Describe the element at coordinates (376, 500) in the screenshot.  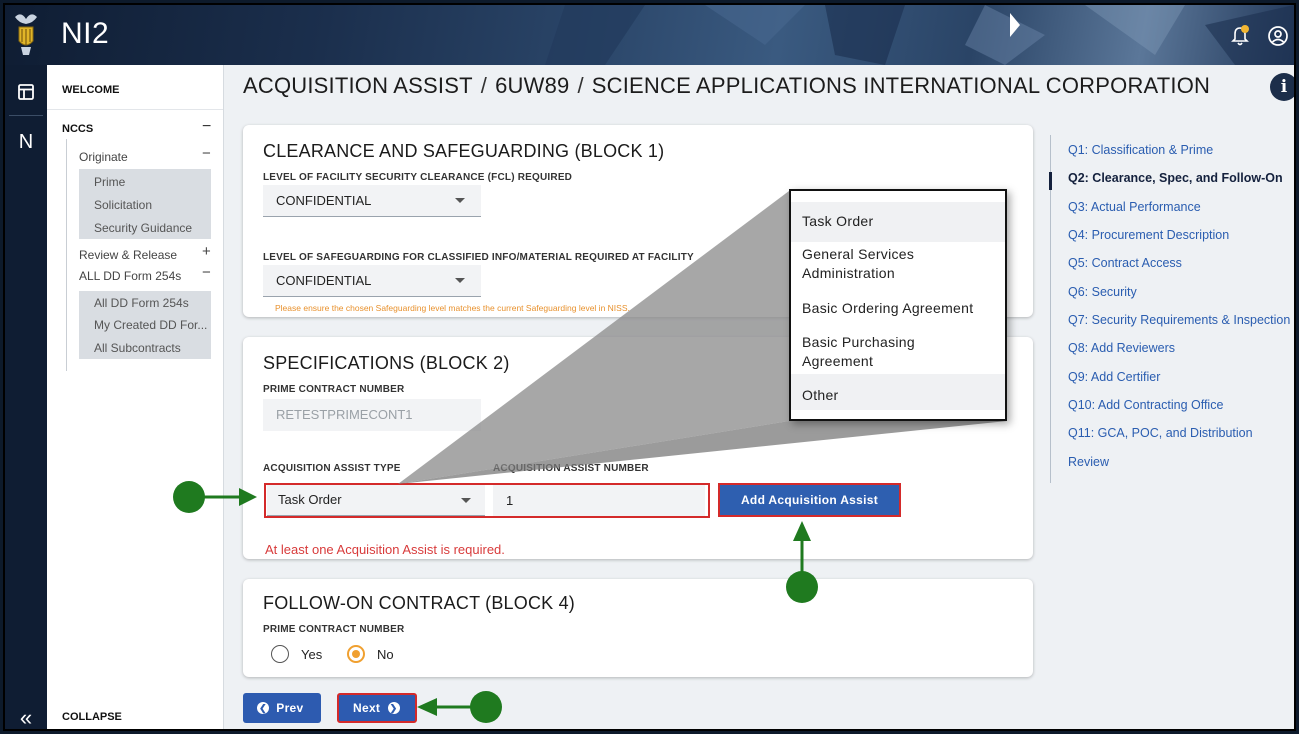
I see `acq-type-select: Task Order` at that location.